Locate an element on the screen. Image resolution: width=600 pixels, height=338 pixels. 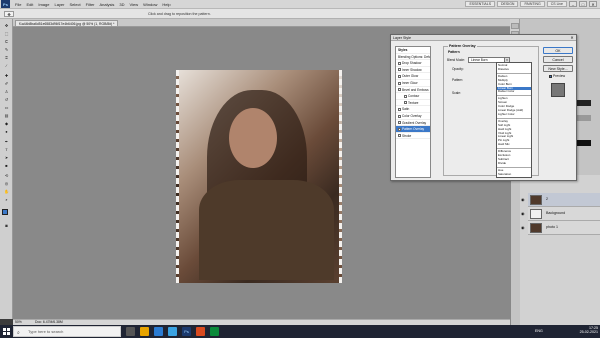
zoom-level: 50% is located at coordinates (18, 322).